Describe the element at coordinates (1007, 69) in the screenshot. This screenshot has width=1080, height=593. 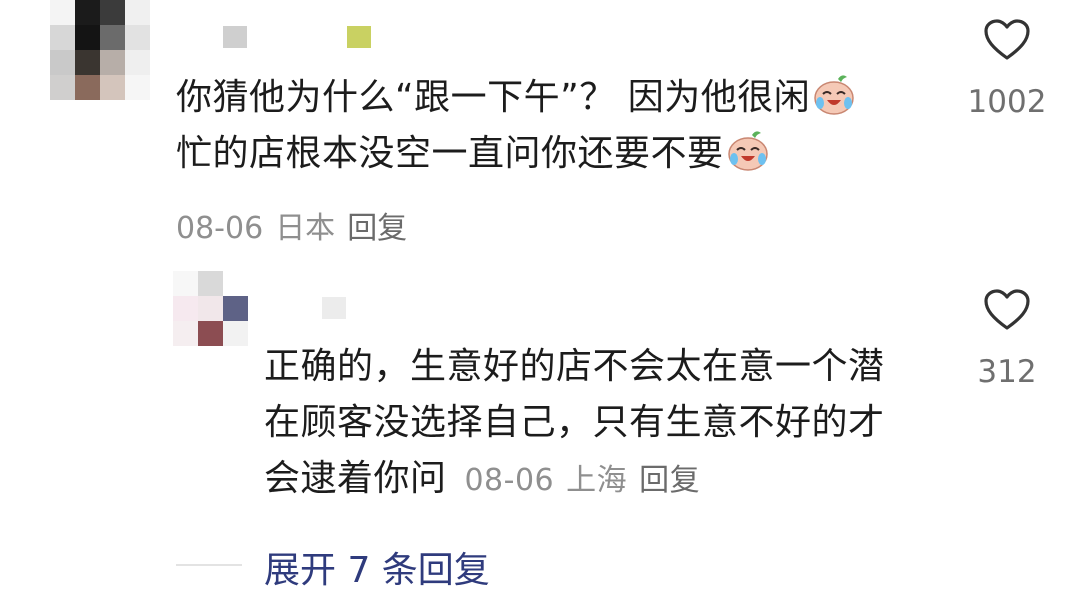
I see `like-control: 1002` at that location.